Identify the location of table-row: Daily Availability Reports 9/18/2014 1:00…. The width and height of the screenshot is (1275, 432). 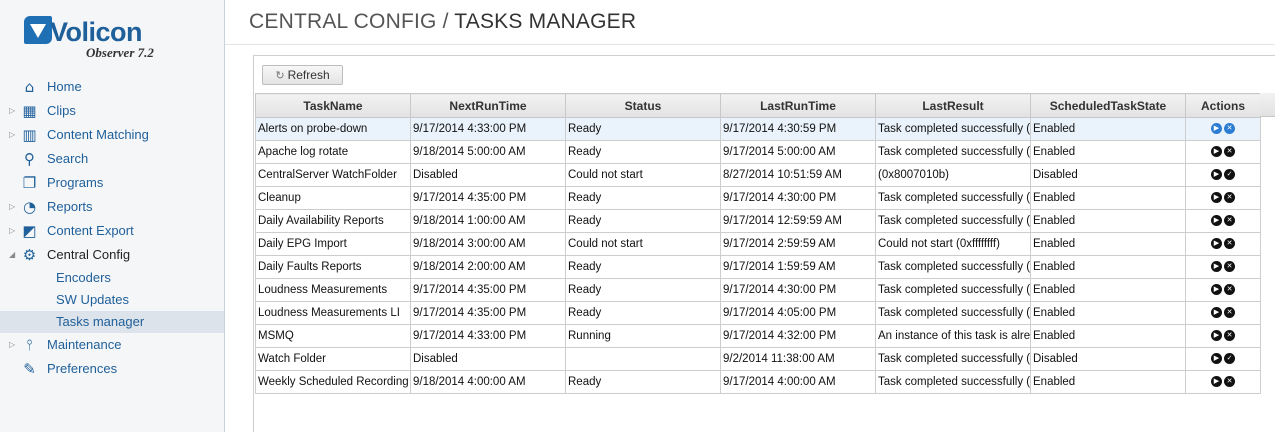
(758, 221).